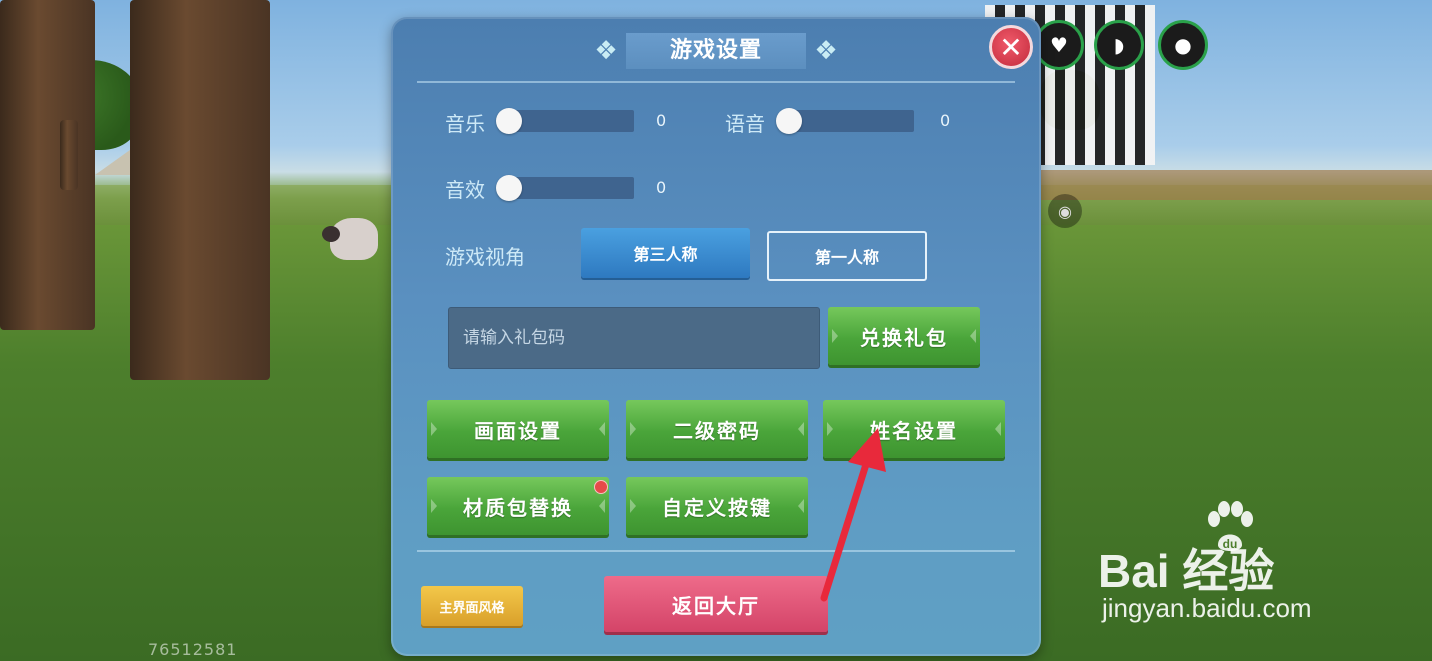  Describe the element at coordinates (745, 124) in the screenshot. I see `voice-label: 语音` at that location.